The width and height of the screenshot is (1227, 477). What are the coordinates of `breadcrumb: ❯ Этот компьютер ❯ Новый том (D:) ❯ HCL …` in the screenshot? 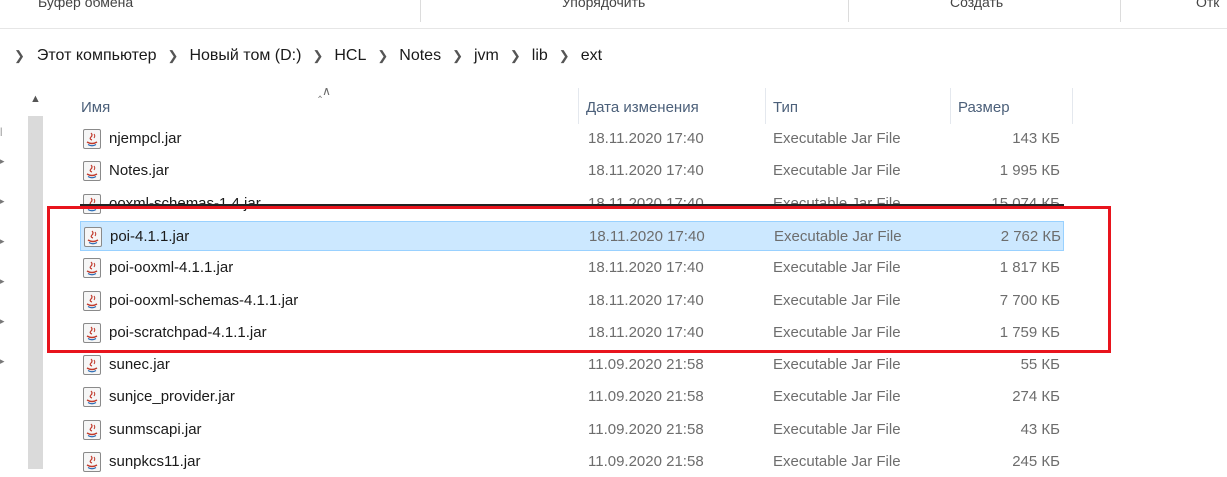 It's located at (308, 56).